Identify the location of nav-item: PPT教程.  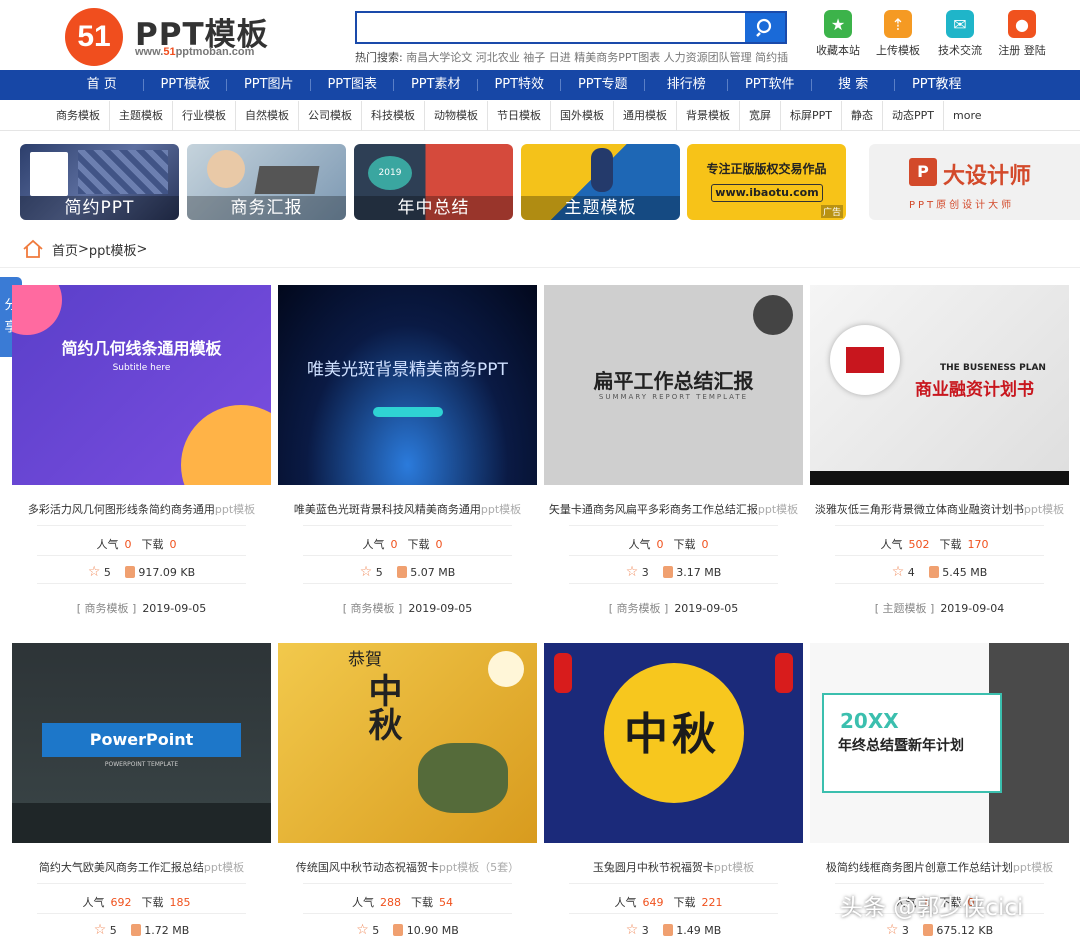
(937, 85).